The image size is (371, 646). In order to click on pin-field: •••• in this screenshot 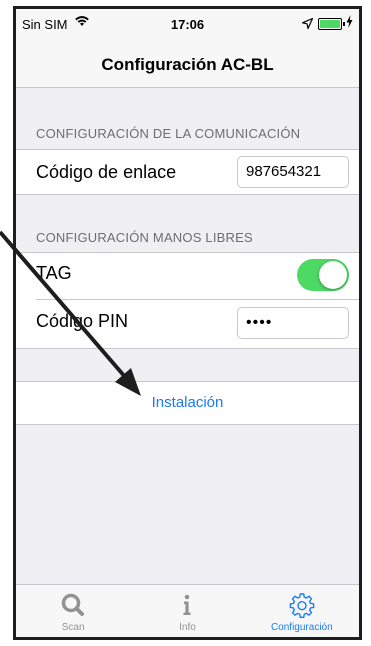, I will do `click(293, 323)`.